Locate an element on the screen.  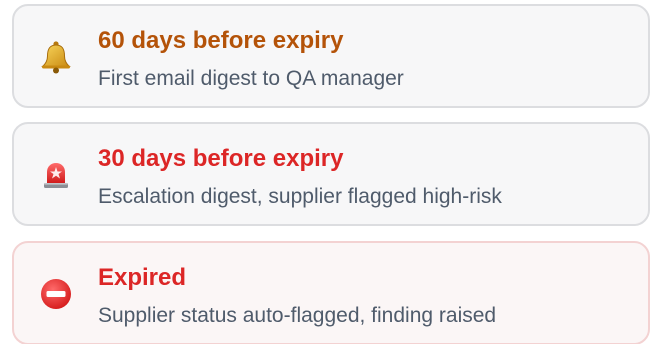
reminder-title: 60 days before expiry is located at coordinates (221, 40).